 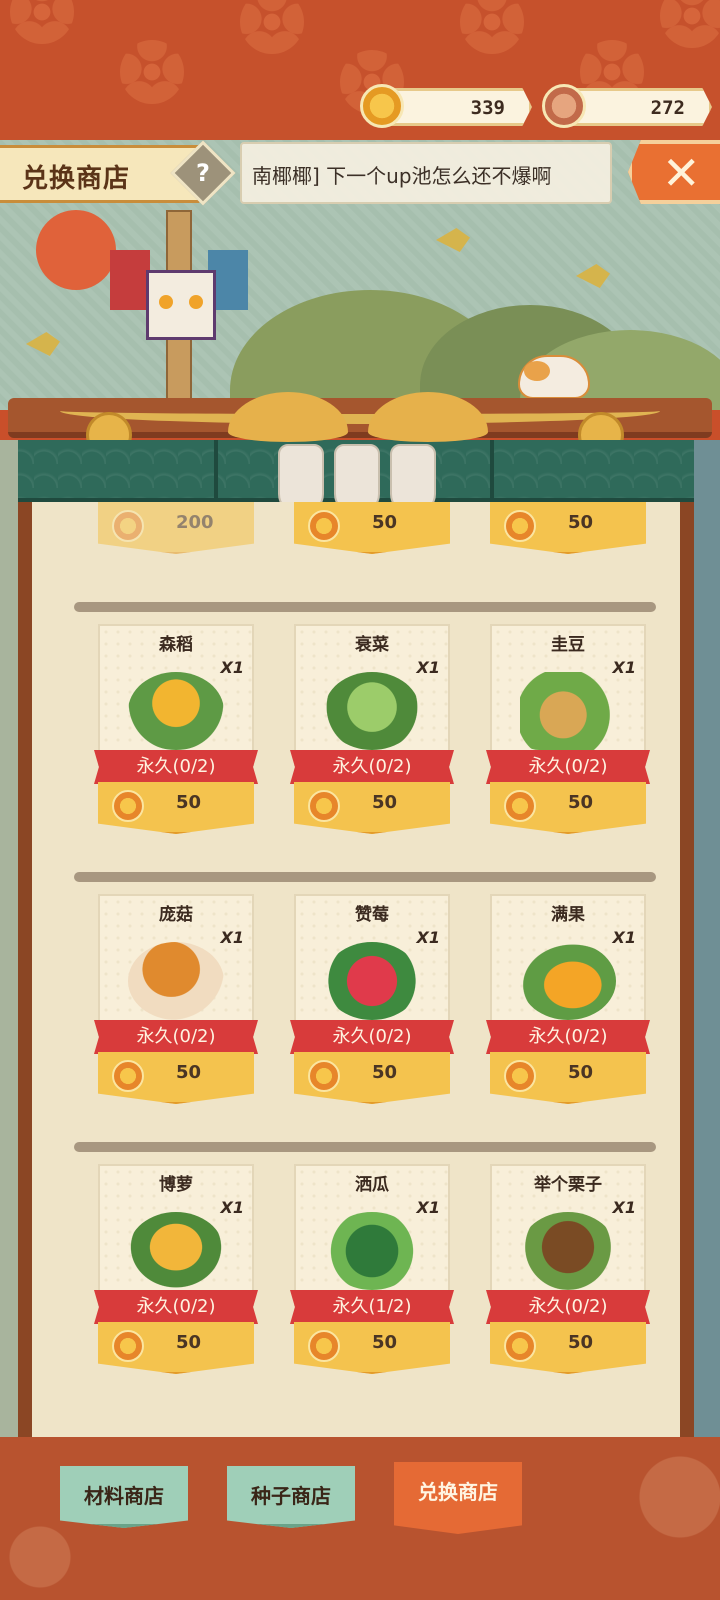 I want to click on announcement-text: 南椰椰] 下一个up池怎么还不爆啊, so click(x=402, y=176).